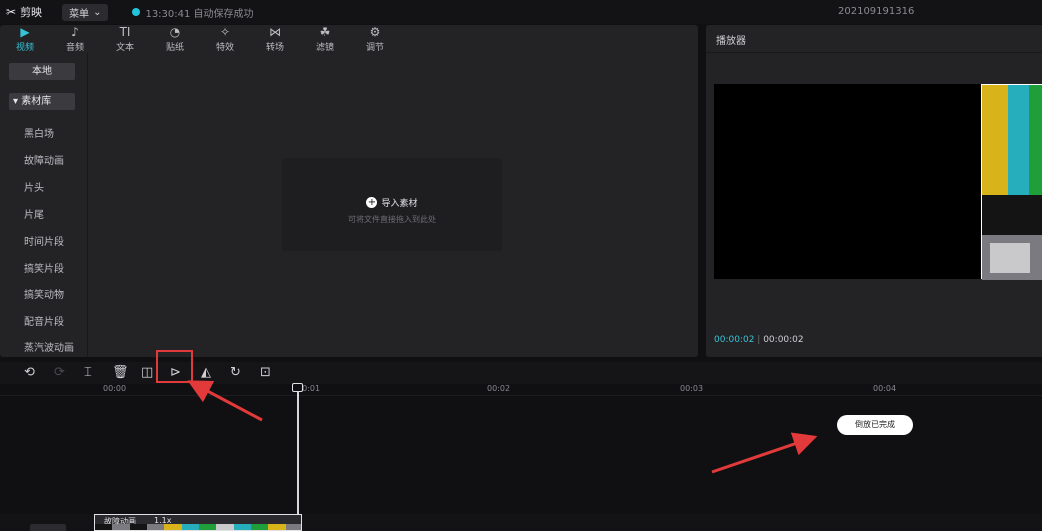 The image size is (1042, 531). Describe the element at coordinates (274, 47) in the screenshot. I see `tab-label: 转场` at that location.